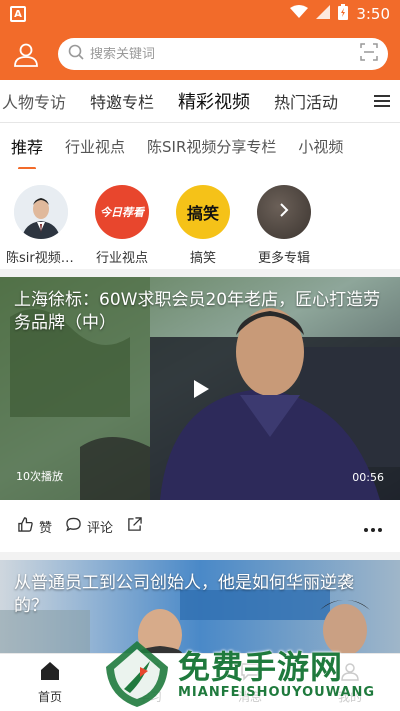  Describe the element at coordinates (200, 526) in the screenshot. I see `card-actions: 赞 评论` at that location.